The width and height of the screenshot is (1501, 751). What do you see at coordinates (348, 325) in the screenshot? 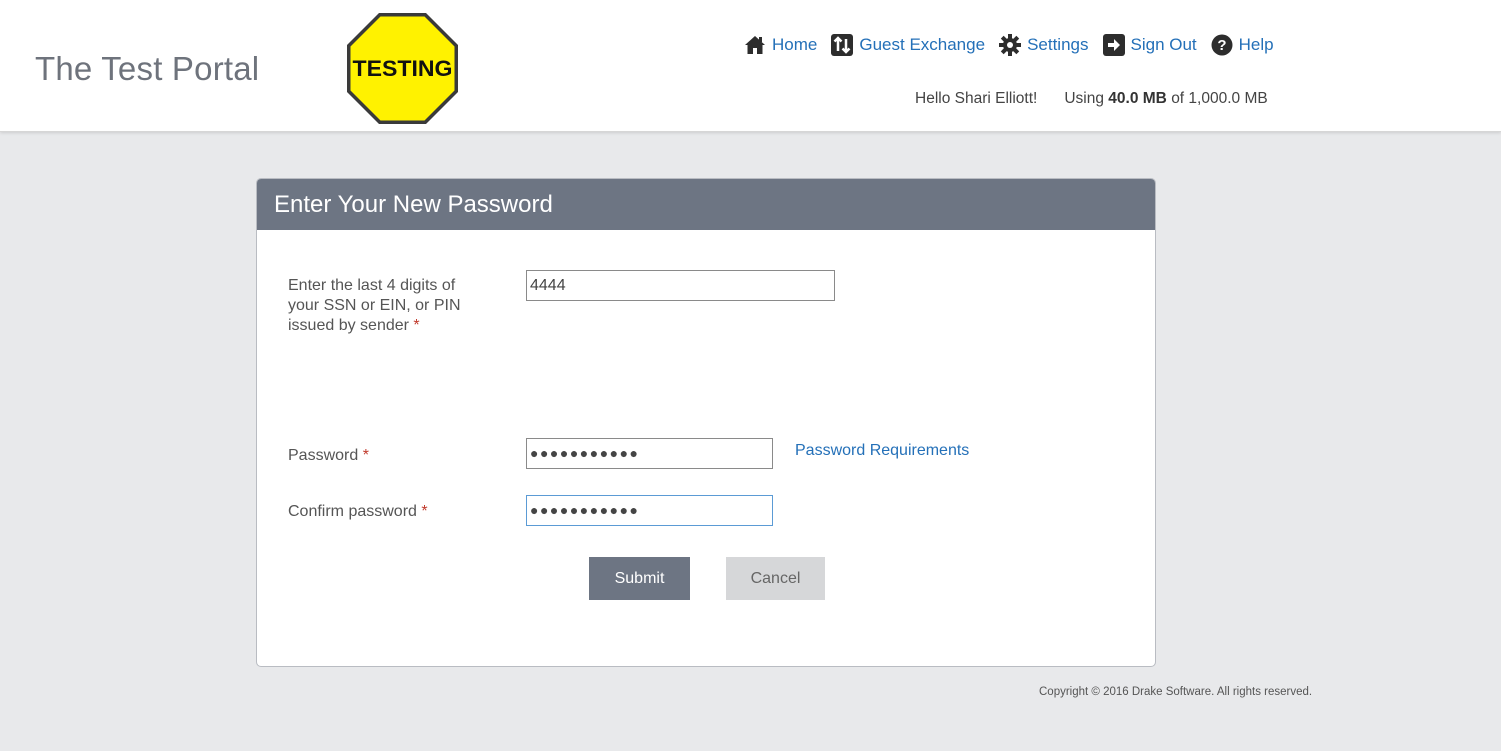
I see `ssn-label-line3: issued by sender` at bounding box center [348, 325].